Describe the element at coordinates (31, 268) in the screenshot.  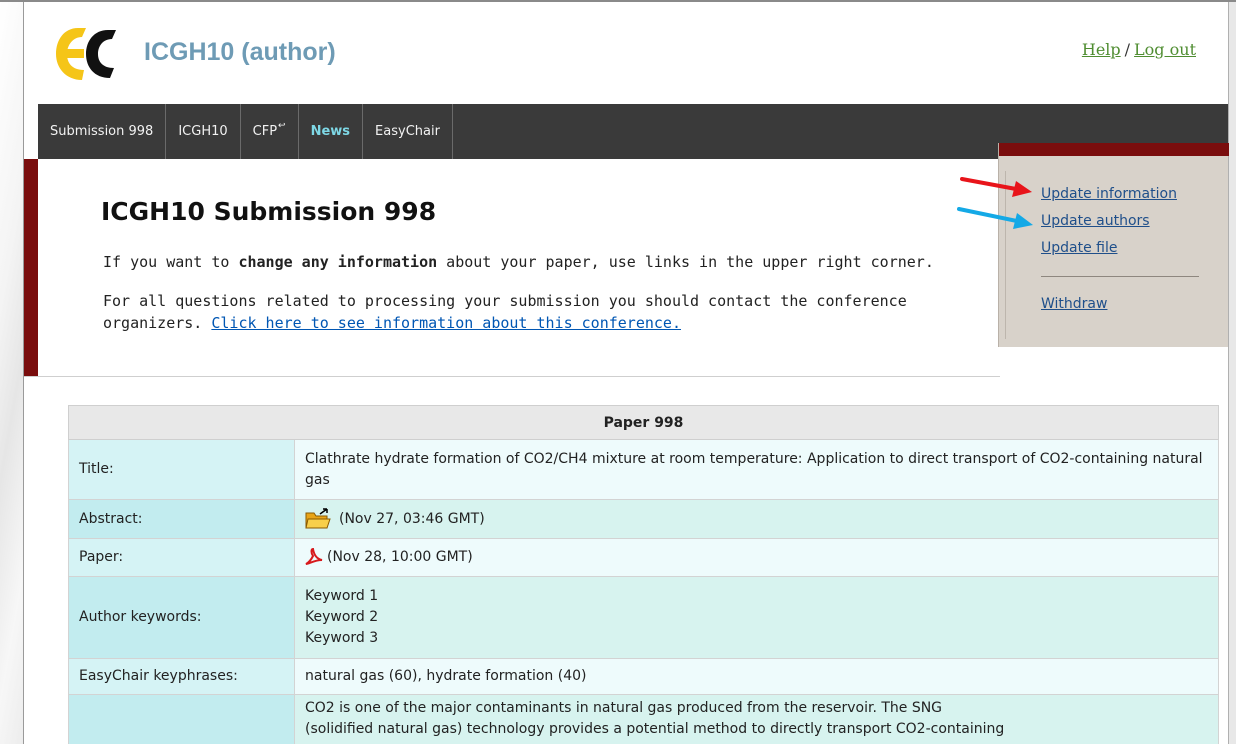
I see `accent-bar` at that location.